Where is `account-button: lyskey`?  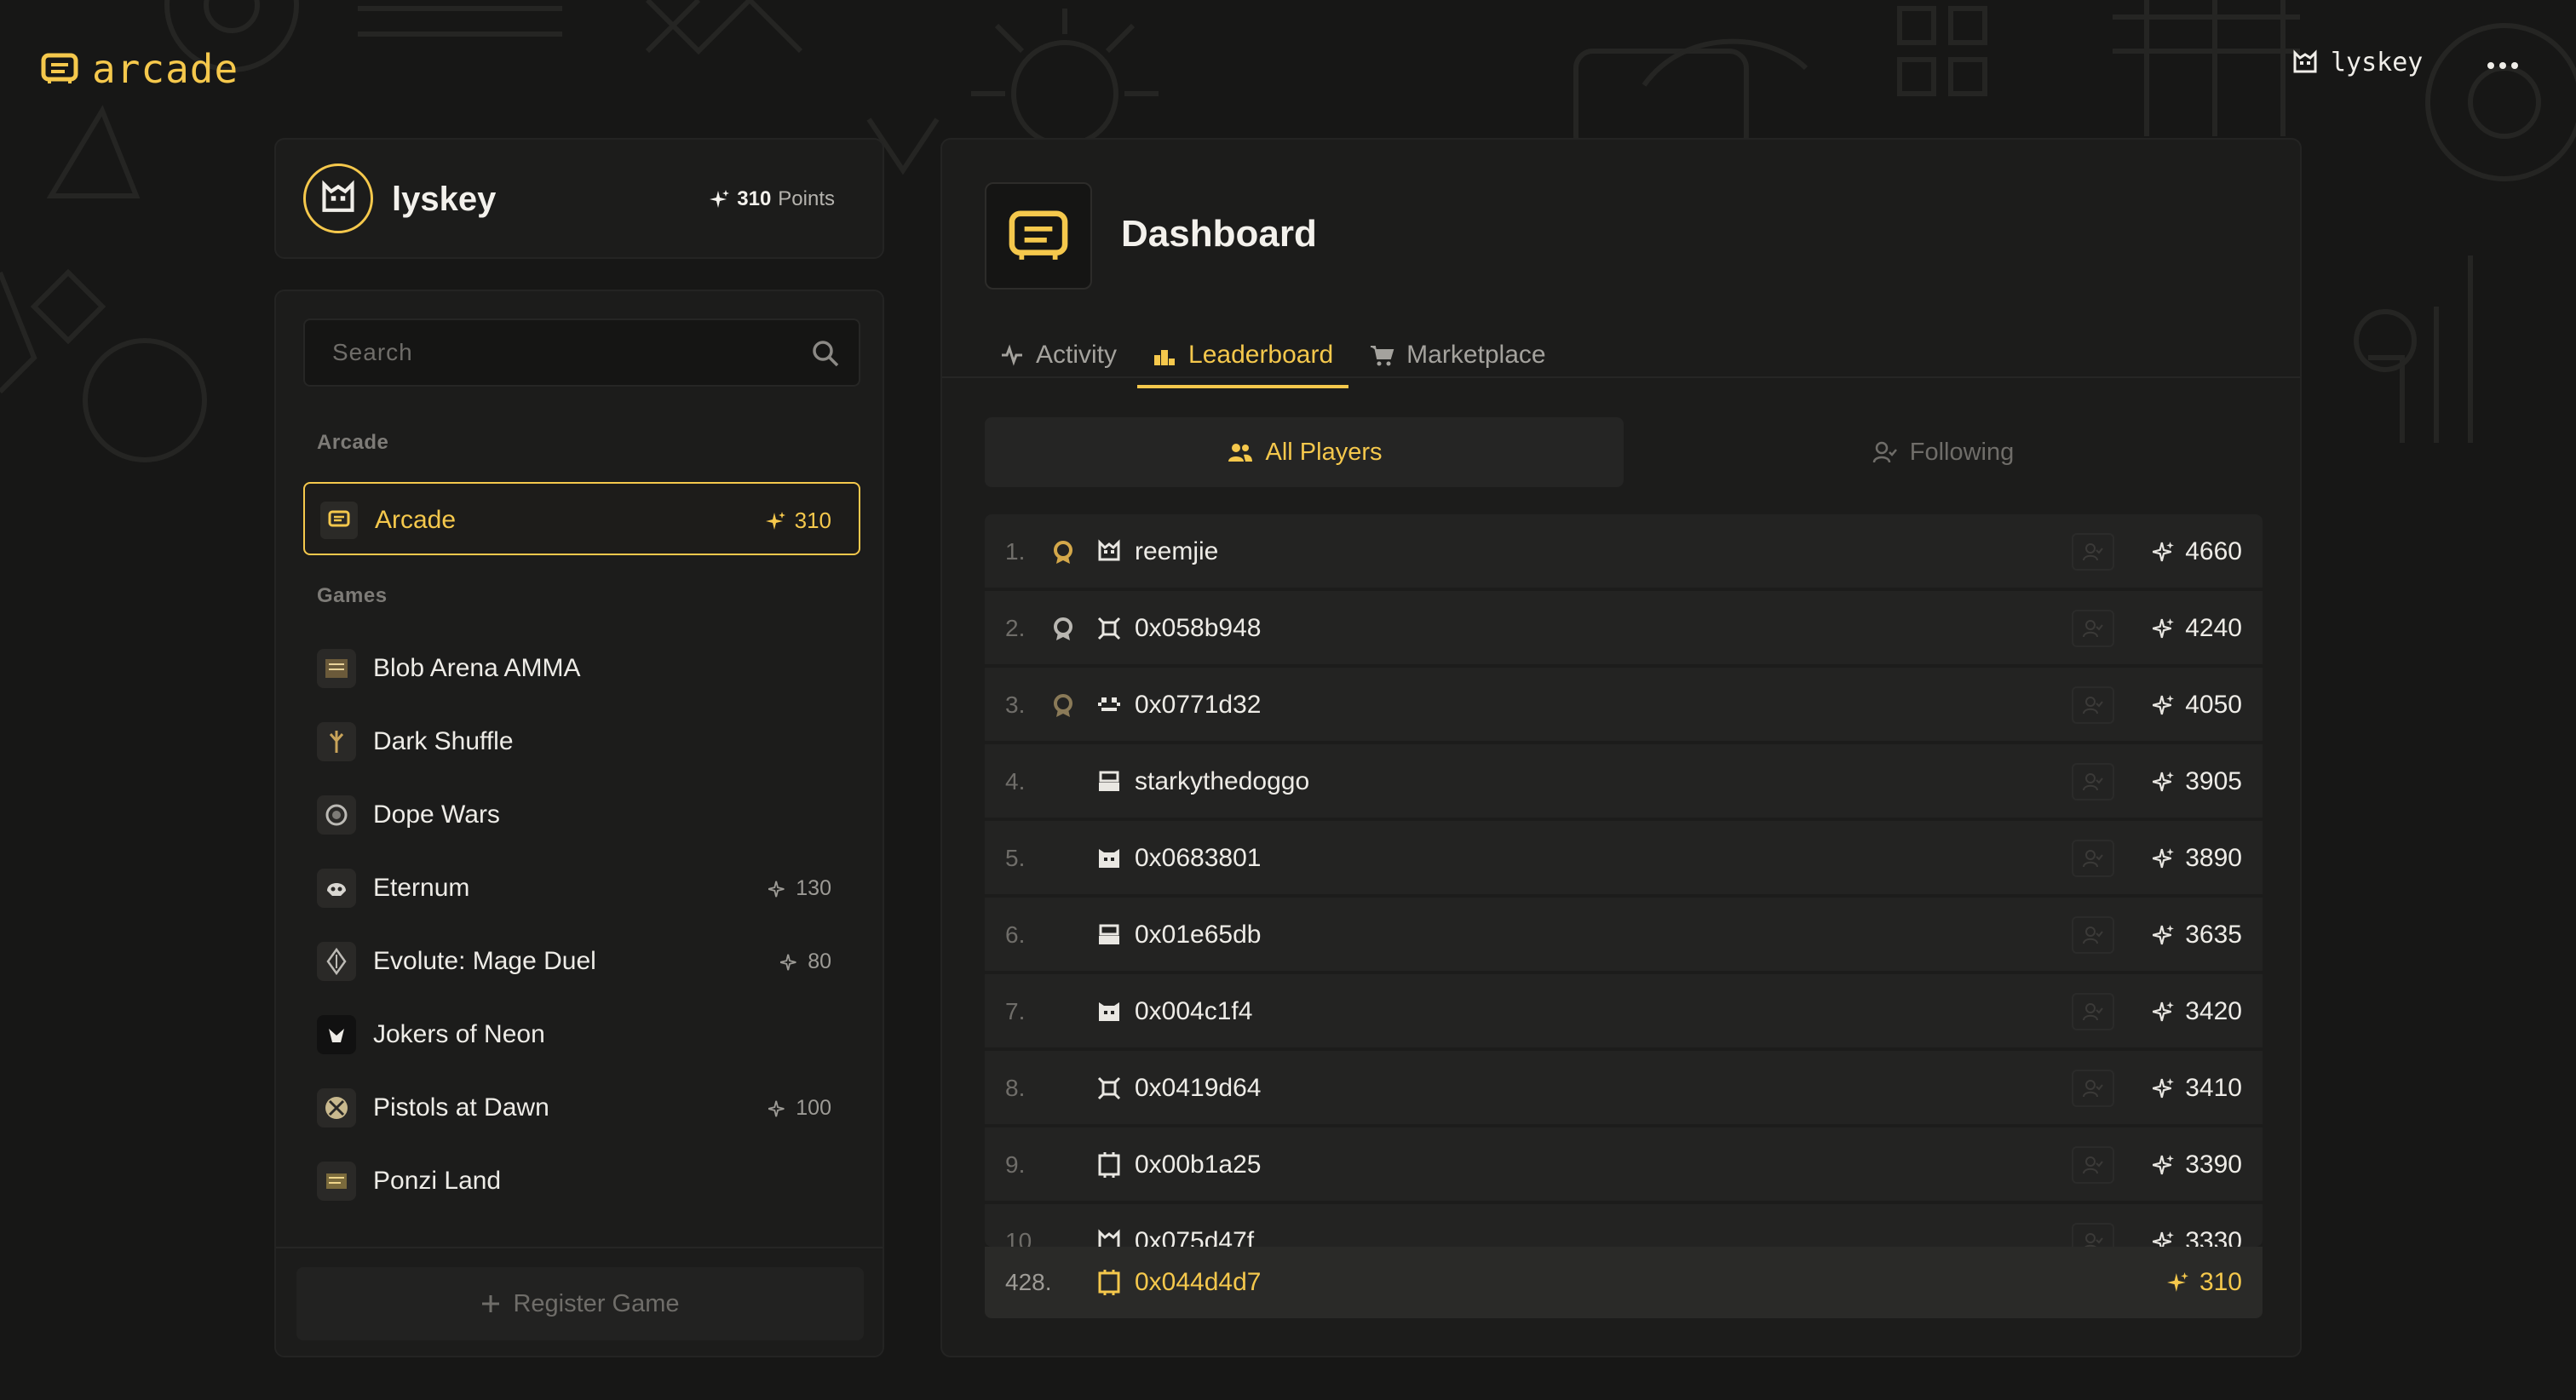
account-button: lyskey is located at coordinates (2357, 63).